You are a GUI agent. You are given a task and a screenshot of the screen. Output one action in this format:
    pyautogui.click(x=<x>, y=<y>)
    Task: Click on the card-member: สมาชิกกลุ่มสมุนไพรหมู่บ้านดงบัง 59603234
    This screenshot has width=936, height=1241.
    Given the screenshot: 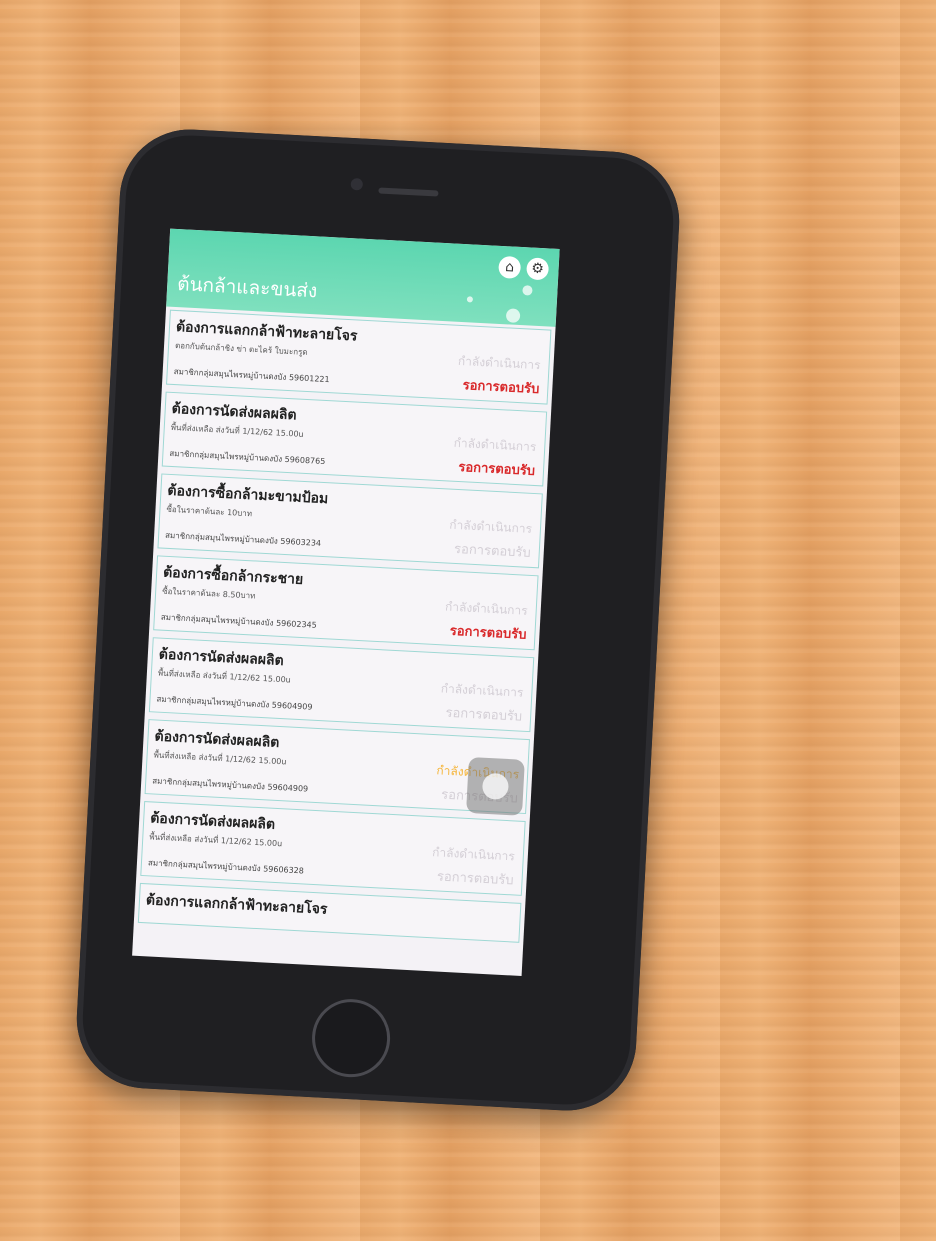 What is the action you would take?
    pyautogui.click(x=243, y=539)
    